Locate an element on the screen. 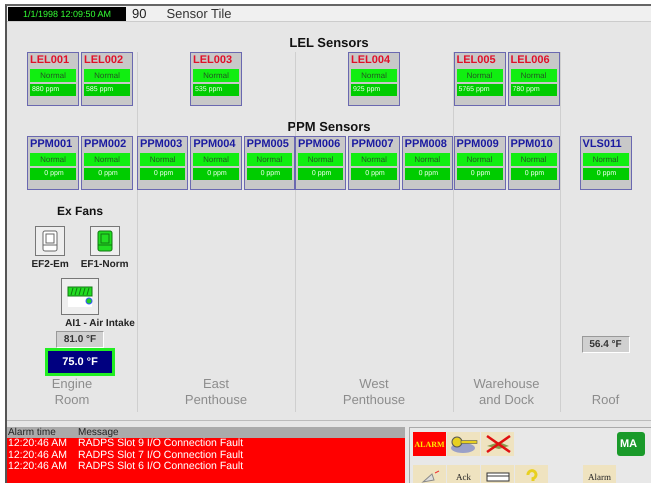 The height and width of the screenshot is (483, 651). help-icon is located at coordinates (532, 476).